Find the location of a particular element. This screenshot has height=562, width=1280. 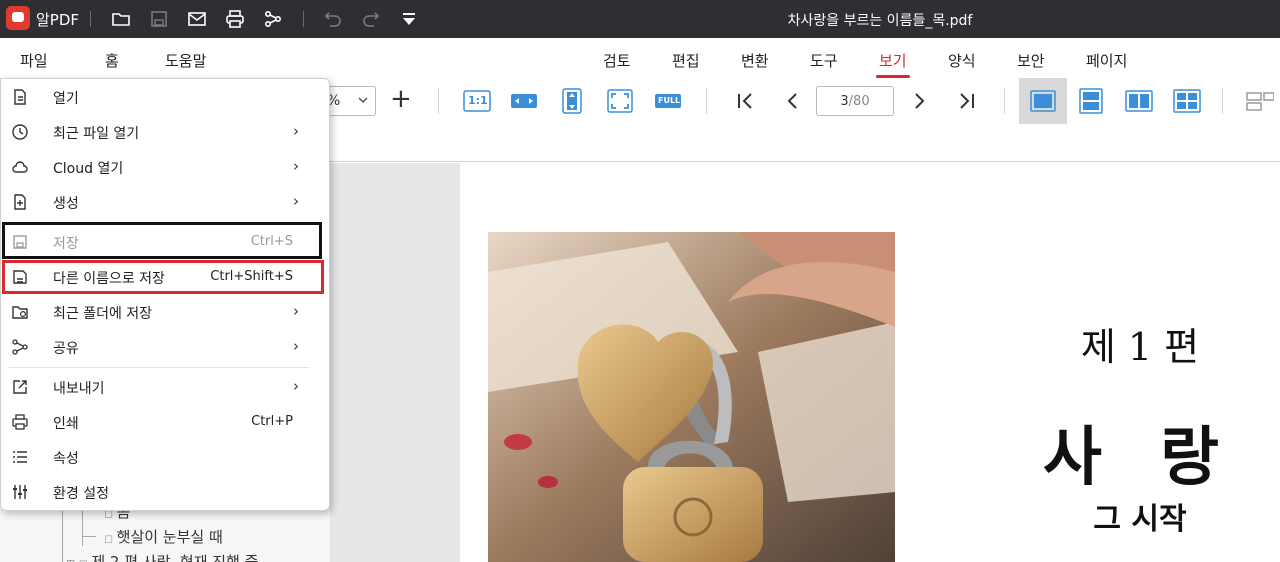

grid-view-icon is located at coordinates (1187, 101).